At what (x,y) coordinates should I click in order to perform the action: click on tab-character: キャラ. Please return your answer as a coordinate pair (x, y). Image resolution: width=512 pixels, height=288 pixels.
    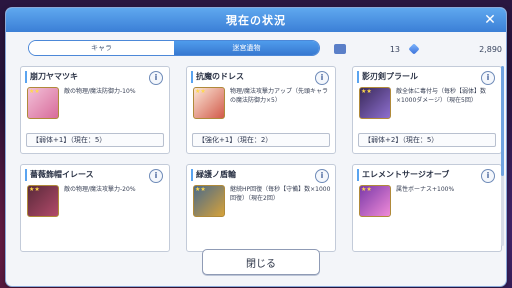
    Looking at the image, I should click on (101, 48).